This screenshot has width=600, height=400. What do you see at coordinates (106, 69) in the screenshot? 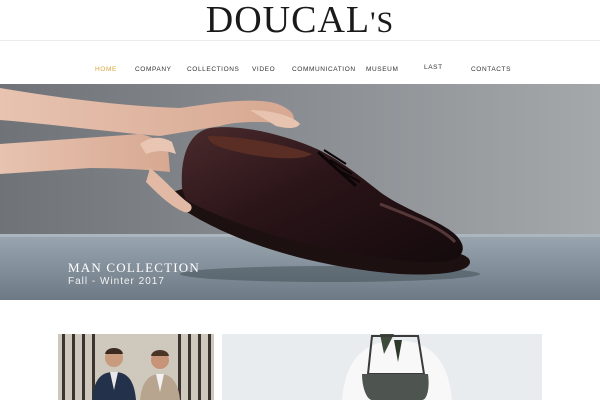
I see `nav-item-home: HOME` at bounding box center [106, 69].